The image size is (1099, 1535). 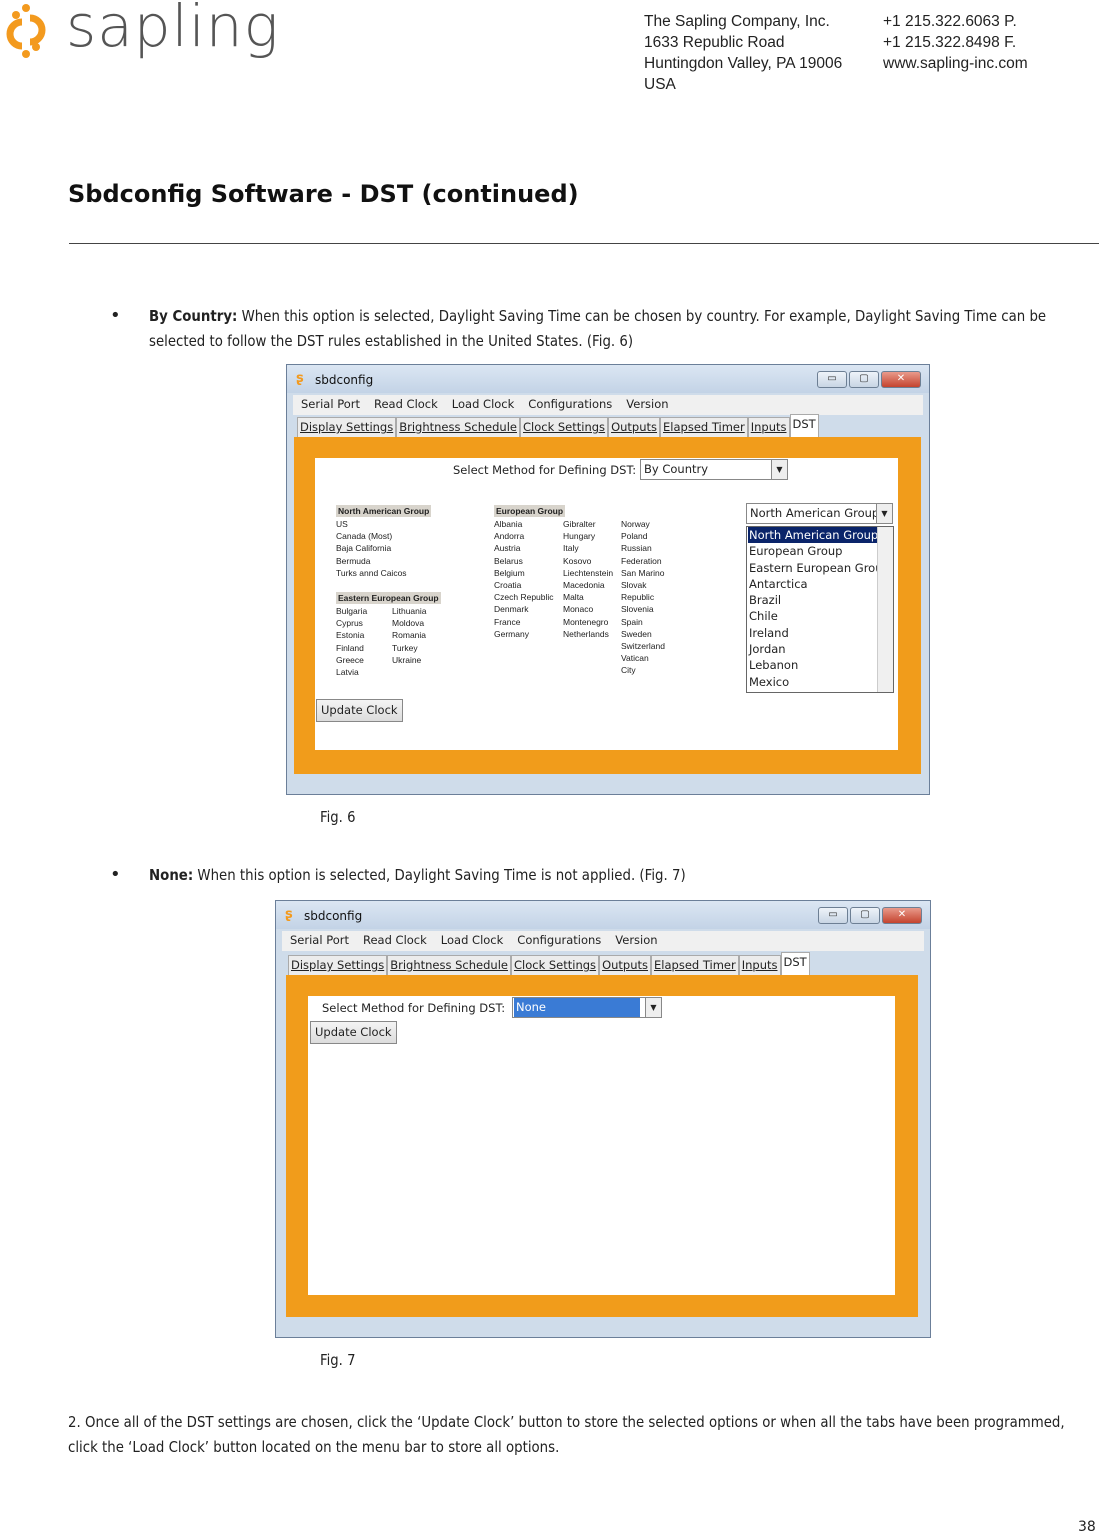 What do you see at coordinates (820, 584) in the screenshot?
I see `list-item: Antarctica` at bounding box center [820, 584].